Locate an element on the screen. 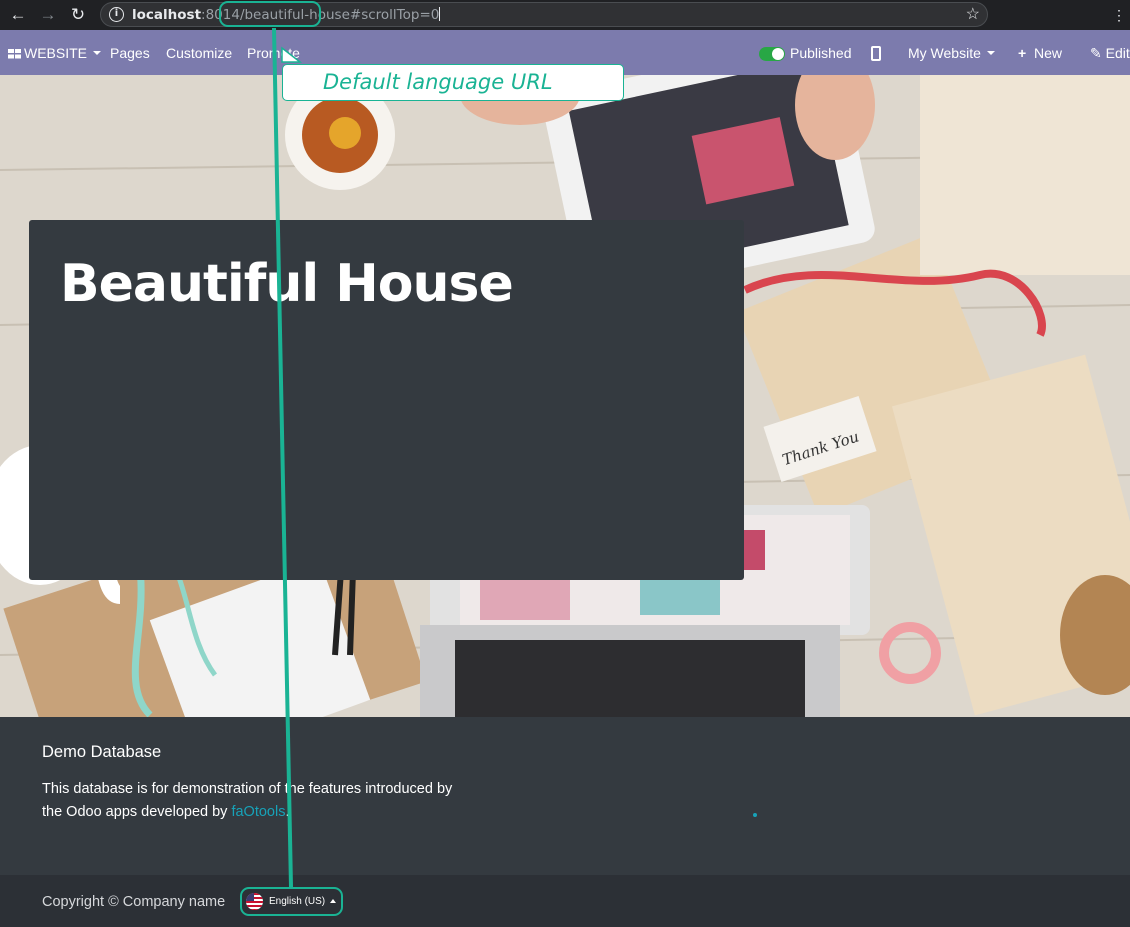 The width and height of the screenshot is (1130, 927). reload-icon: ↻ is located at coordinates (78, 15).